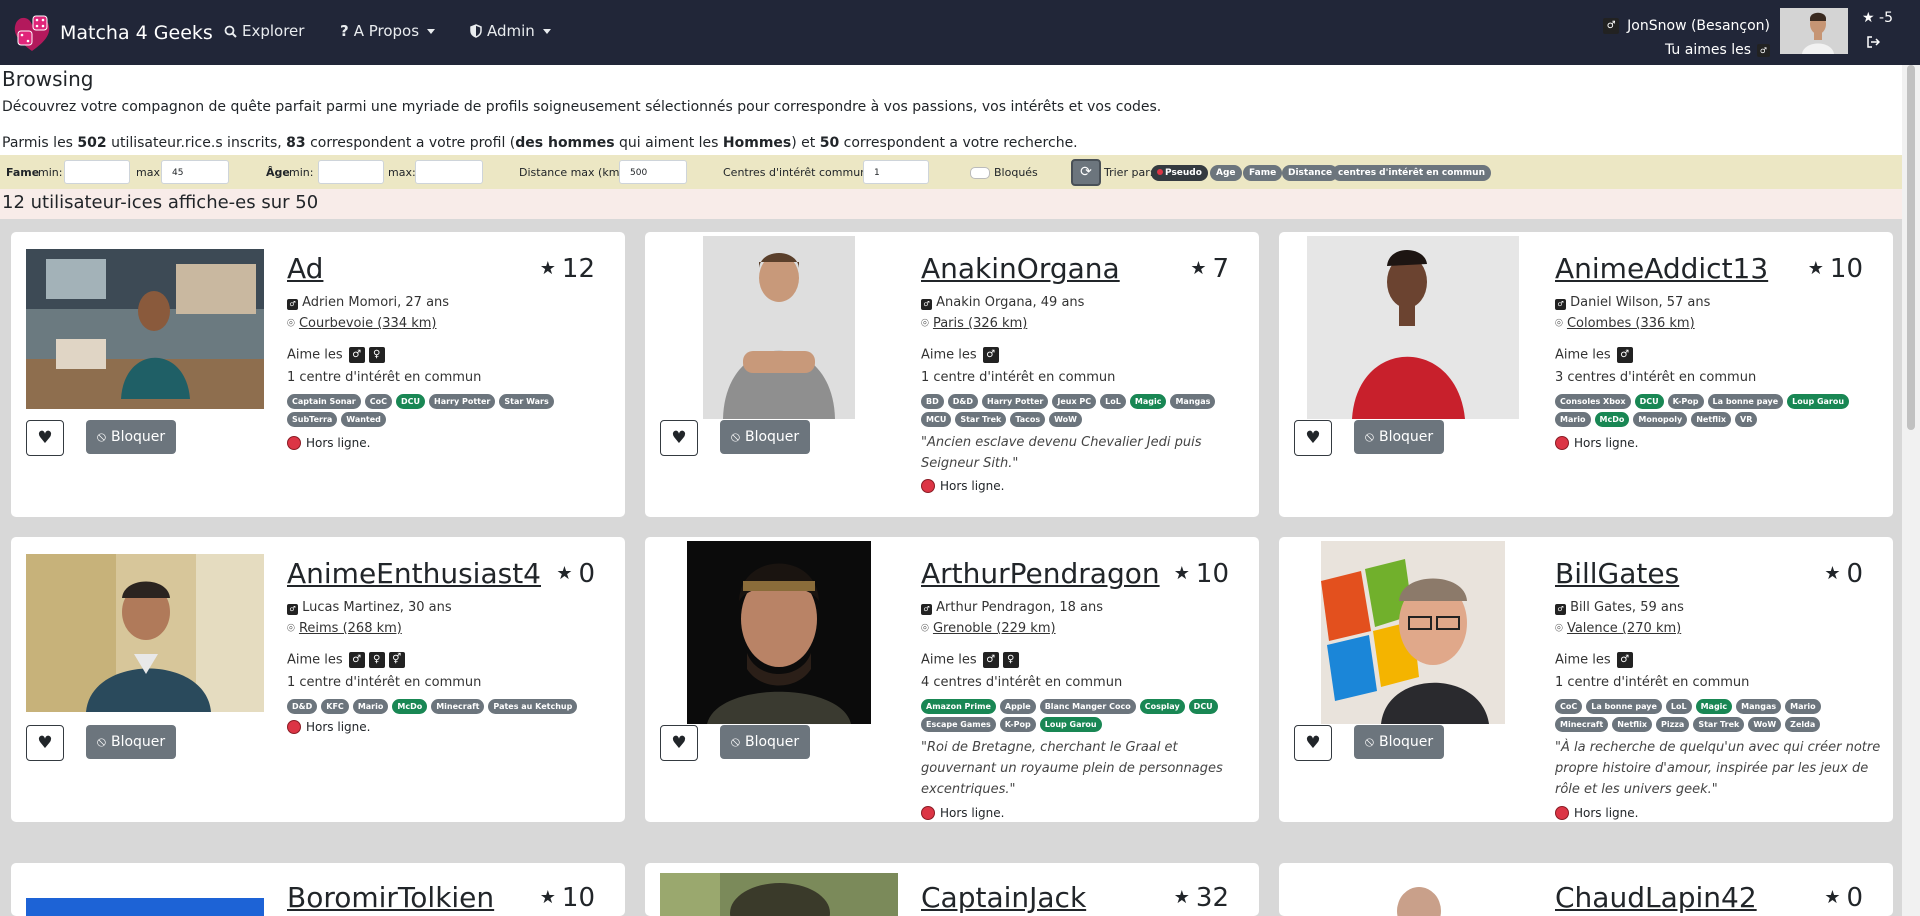  I want to click on profile-city: Paris (326 km), so click(980, 323).